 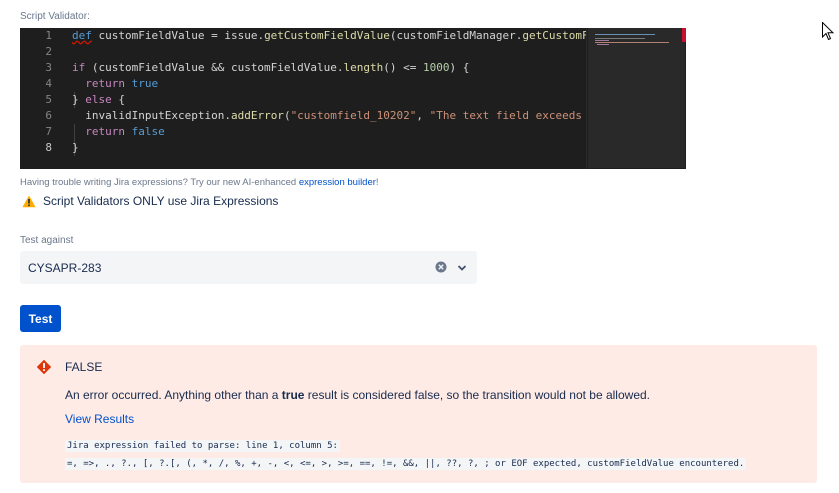 What do you see at coordinates (48, 131) in the screenshot?
I see `line-number: 7` at bounding box center [48, 131].